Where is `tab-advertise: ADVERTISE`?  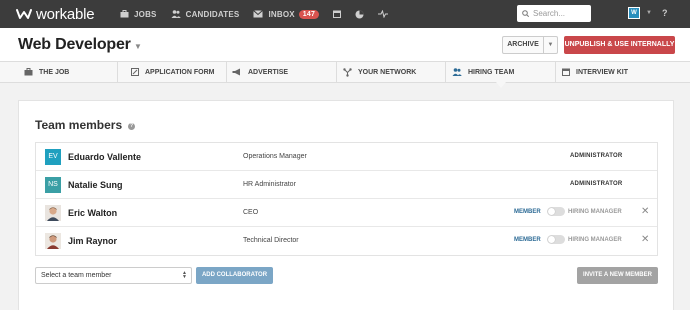 tab-advertise: ADVERTISE is located at coordinates (281, 72).